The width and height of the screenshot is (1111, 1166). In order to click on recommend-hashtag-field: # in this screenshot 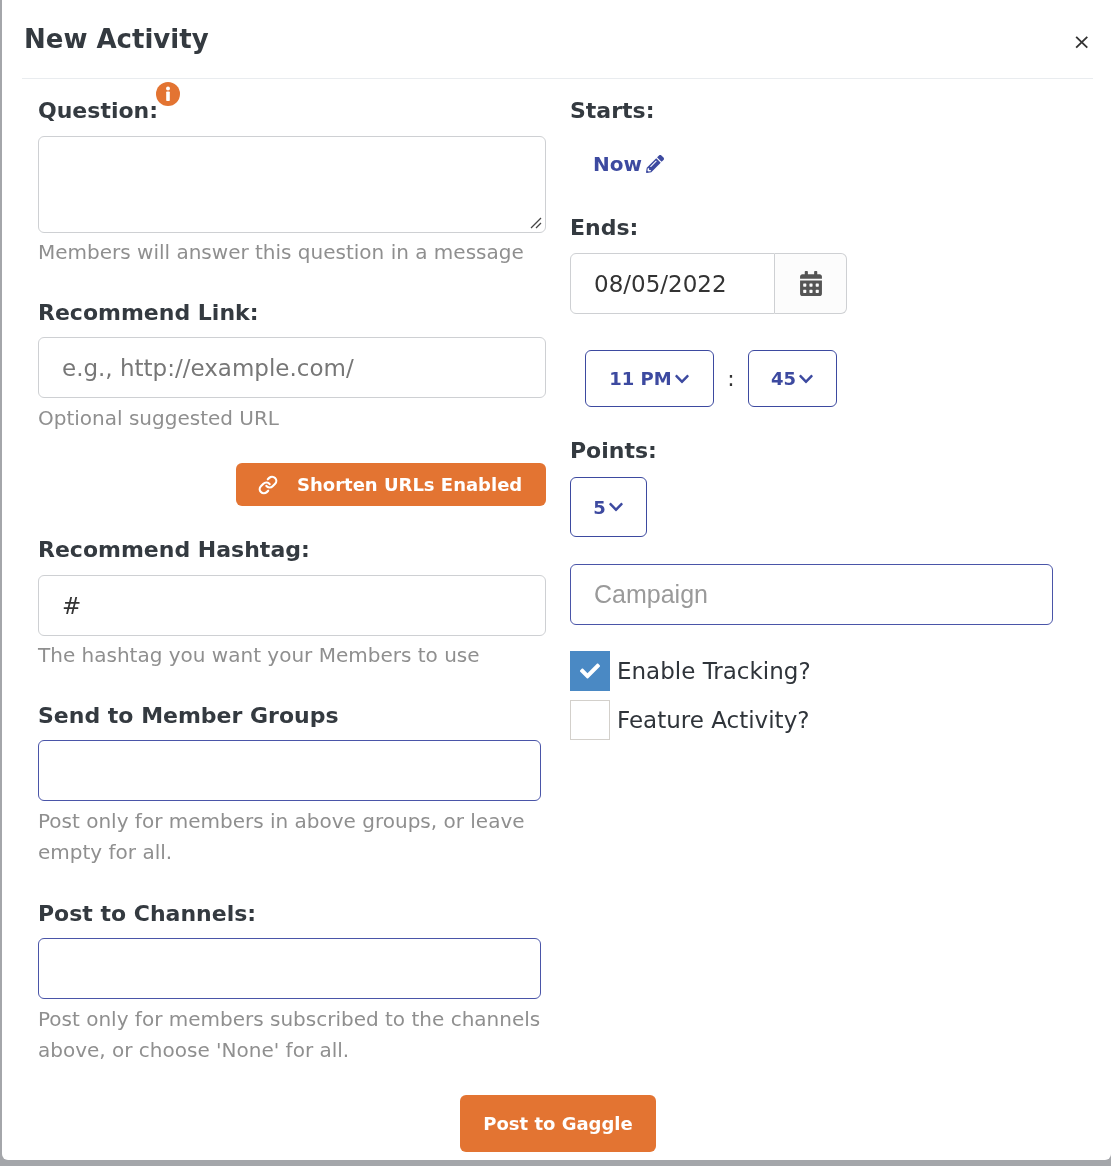, I will do `click(292, 605)`.